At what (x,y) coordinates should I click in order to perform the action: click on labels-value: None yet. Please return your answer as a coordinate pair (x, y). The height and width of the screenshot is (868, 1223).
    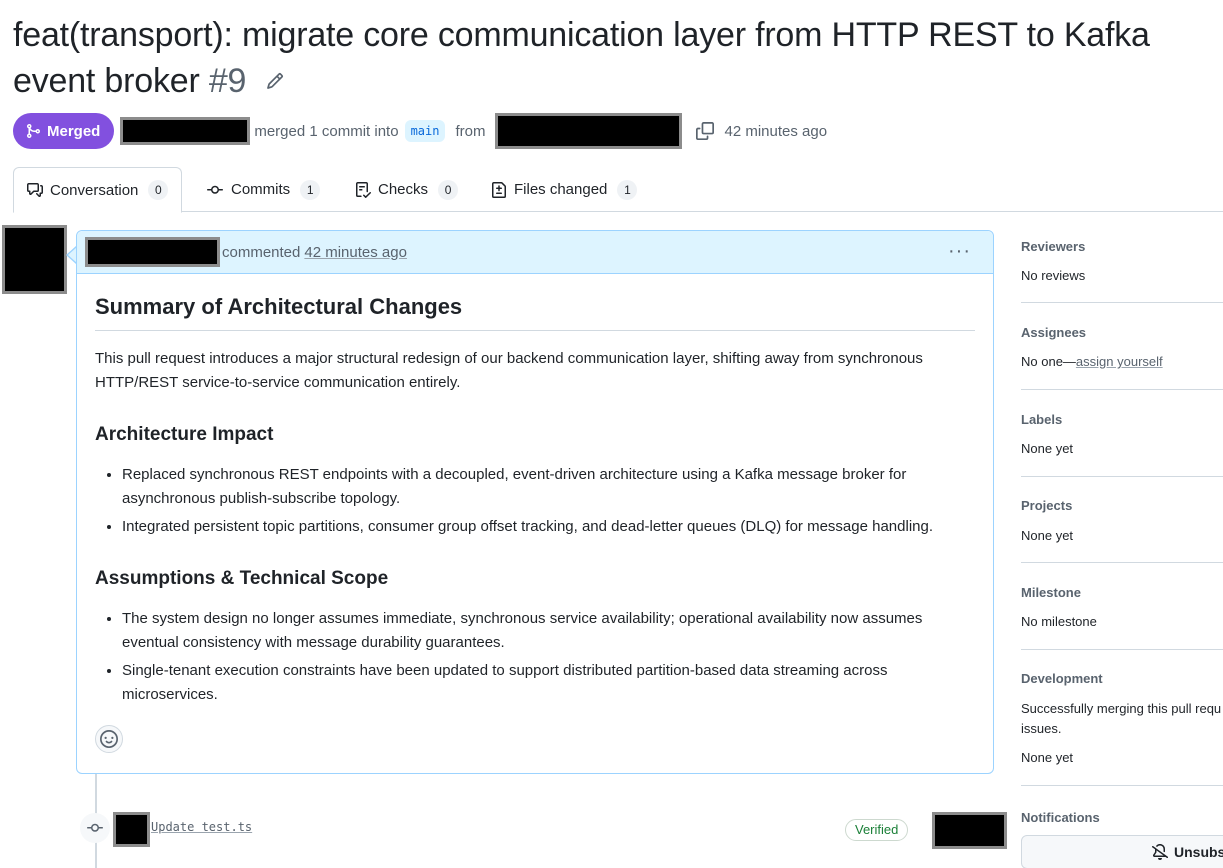
    Looking at the image, I should click on (1047, 448).